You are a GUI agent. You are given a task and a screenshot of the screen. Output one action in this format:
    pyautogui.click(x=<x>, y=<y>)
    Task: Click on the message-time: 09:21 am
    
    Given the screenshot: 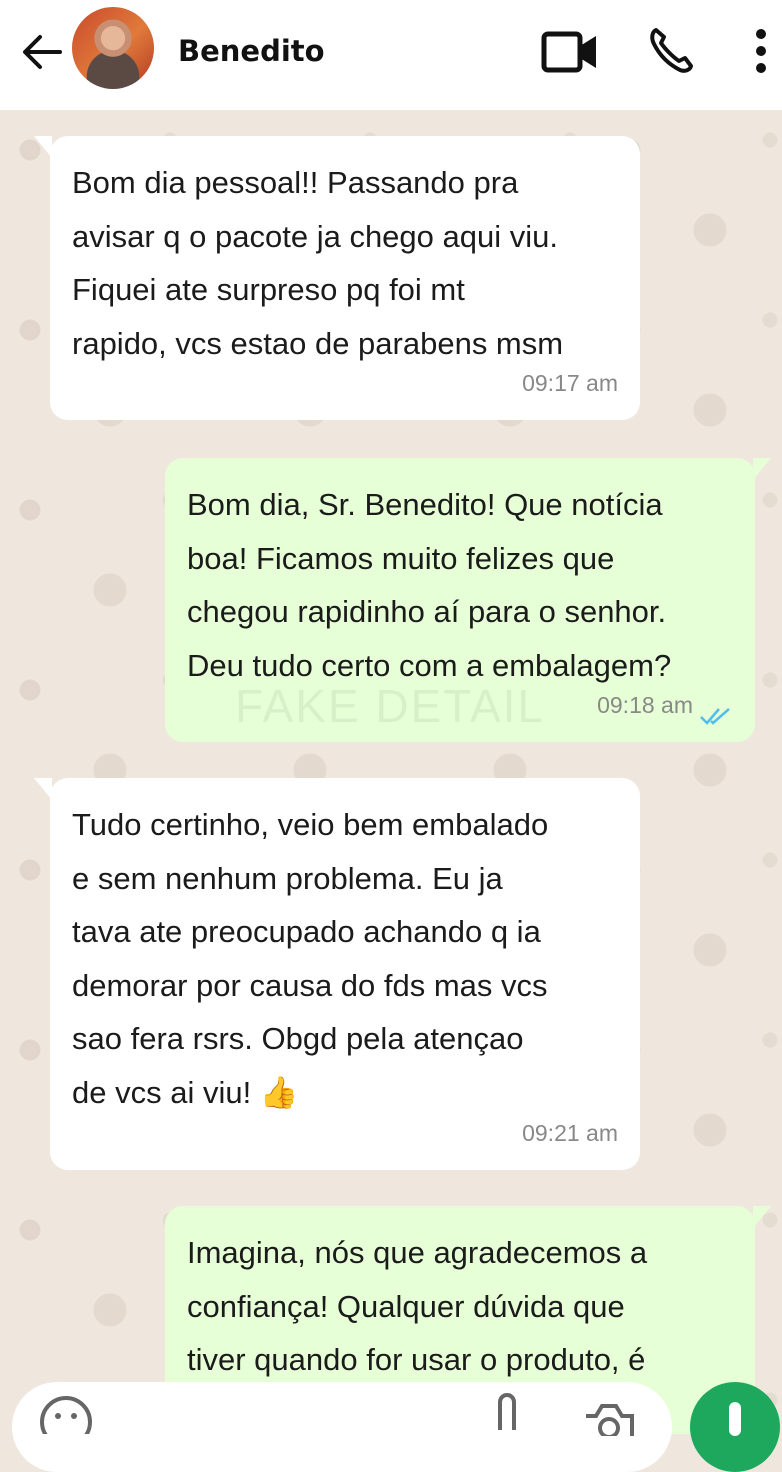 What is the action you would take?
    pyautogui.click(x=570, y=1132)
    